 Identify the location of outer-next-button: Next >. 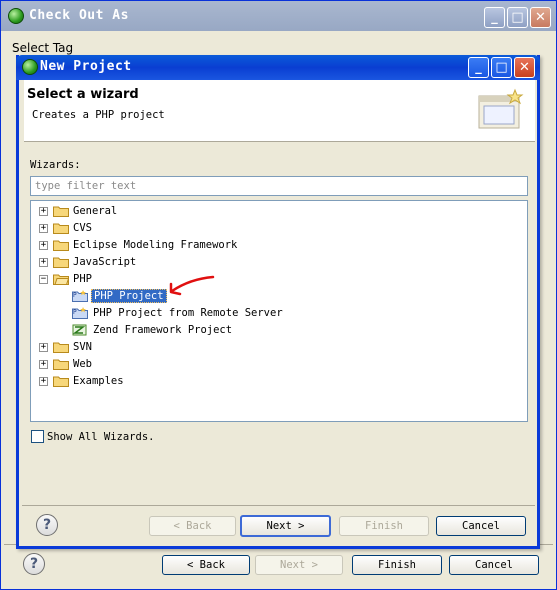
(299, 565).